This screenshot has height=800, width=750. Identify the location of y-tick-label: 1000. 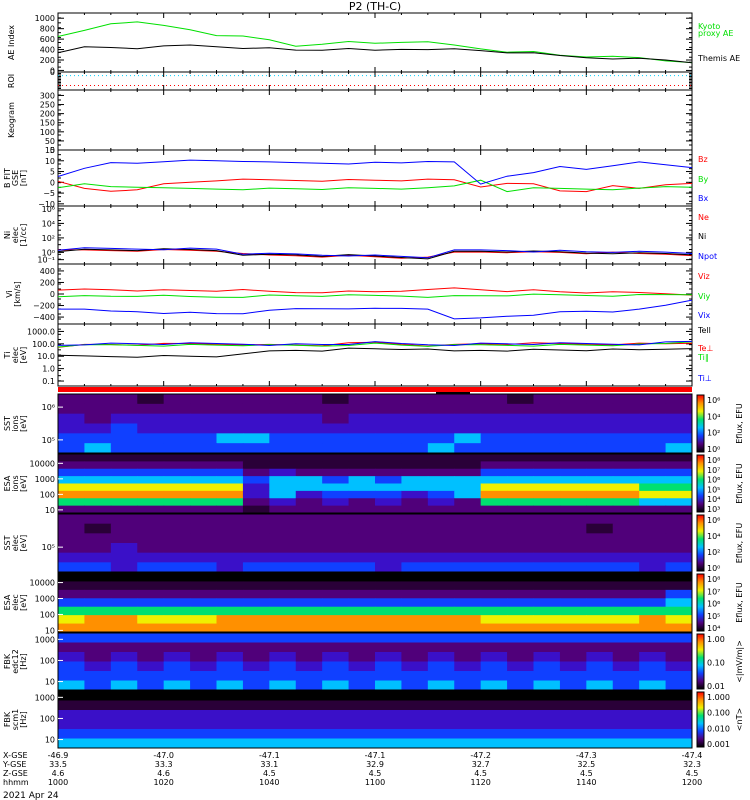
(45, 599).